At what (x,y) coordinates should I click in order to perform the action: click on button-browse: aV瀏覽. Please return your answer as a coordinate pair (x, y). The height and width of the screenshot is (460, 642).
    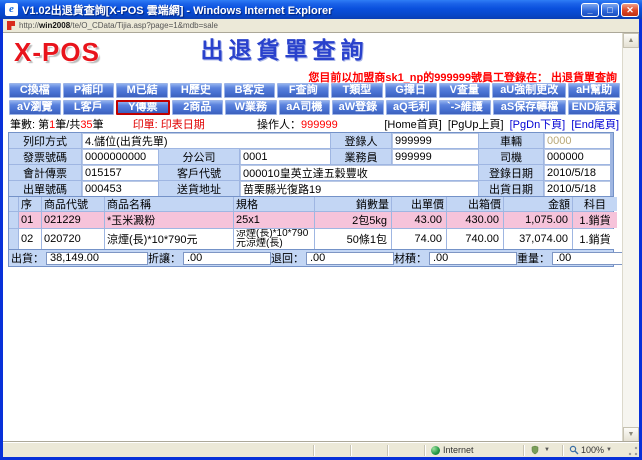
    Looking at the image, I should click on (35, 107).